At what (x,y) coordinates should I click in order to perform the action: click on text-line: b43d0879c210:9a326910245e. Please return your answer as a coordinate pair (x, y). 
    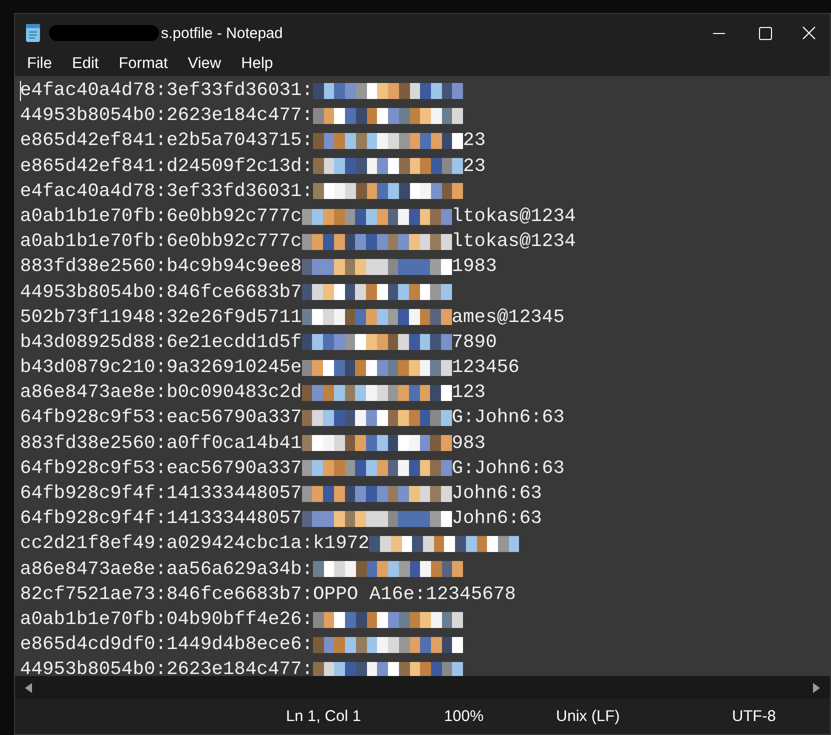
    Looking at the image, I should click on (161, 367).